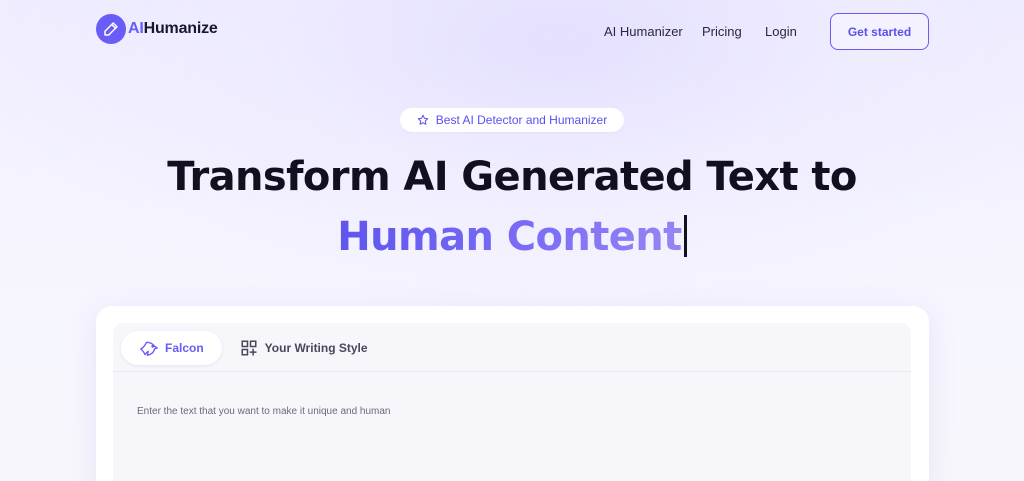 This screenshot has width=1024, height=481. I want to click on typing-caret, so click(685, 236).